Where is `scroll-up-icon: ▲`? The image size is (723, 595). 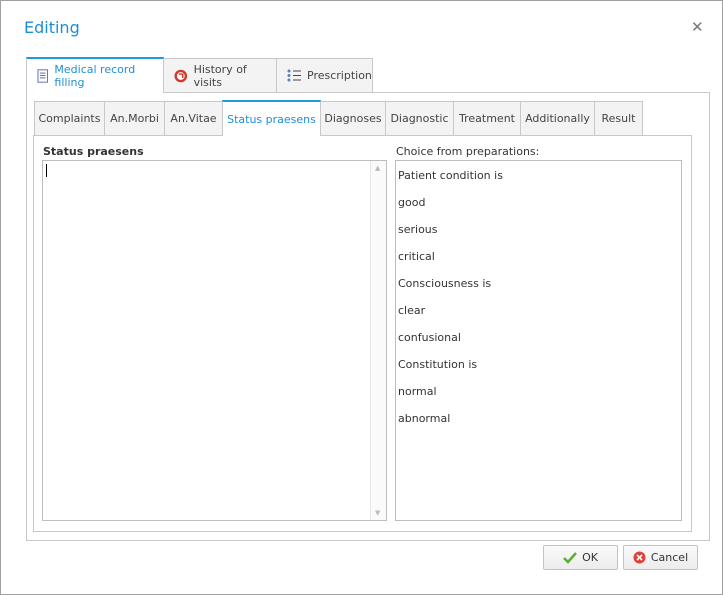
scroll-up-icon: ▲ is located at coordinates (377, 168).